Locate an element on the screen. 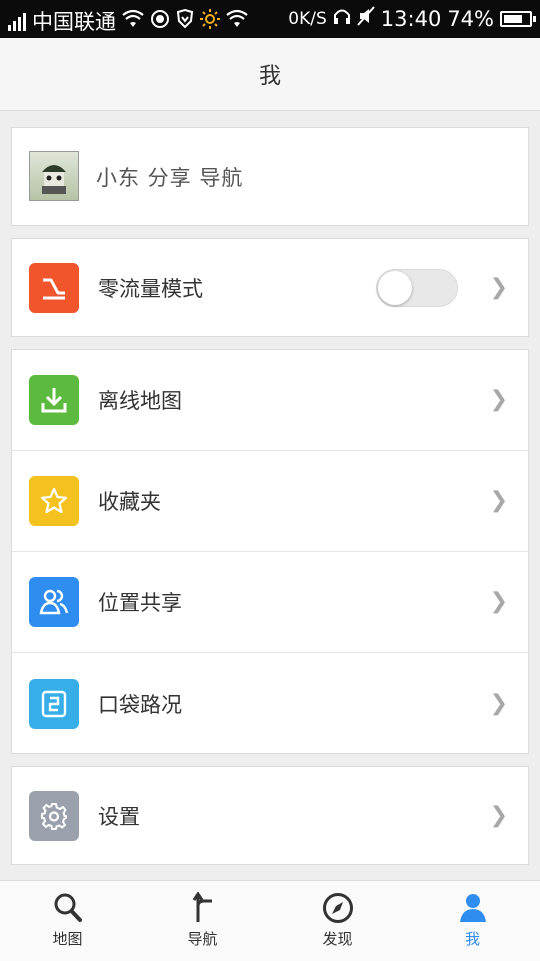 This screenshot has height=961, width=540. tab-me: 我 is located at coordinates (472, 921).